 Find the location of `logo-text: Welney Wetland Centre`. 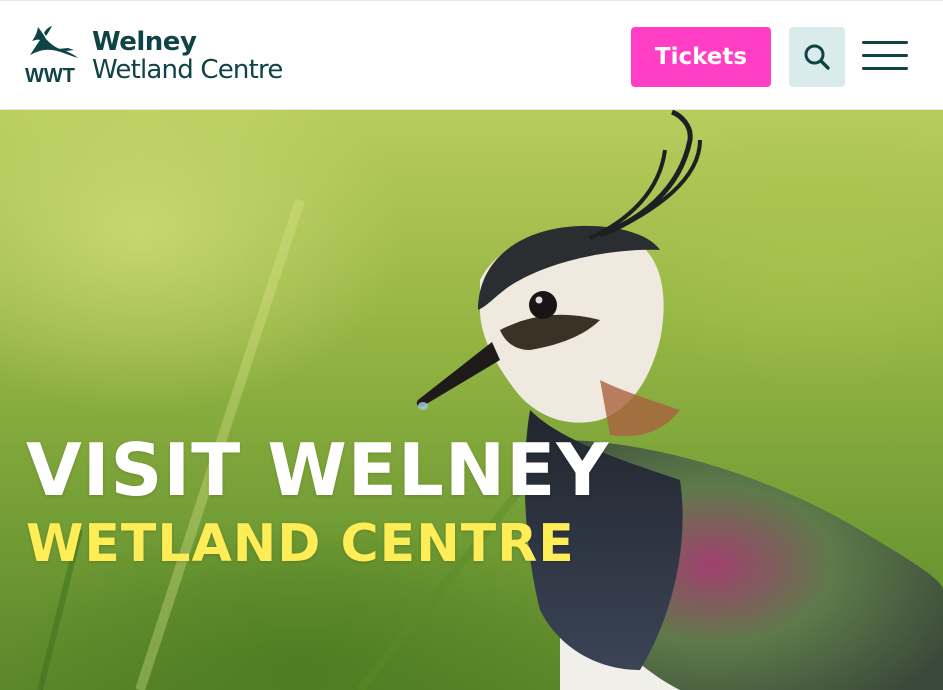

logo-text: Welney Wetland Centre is located at coordinates (187, 56).